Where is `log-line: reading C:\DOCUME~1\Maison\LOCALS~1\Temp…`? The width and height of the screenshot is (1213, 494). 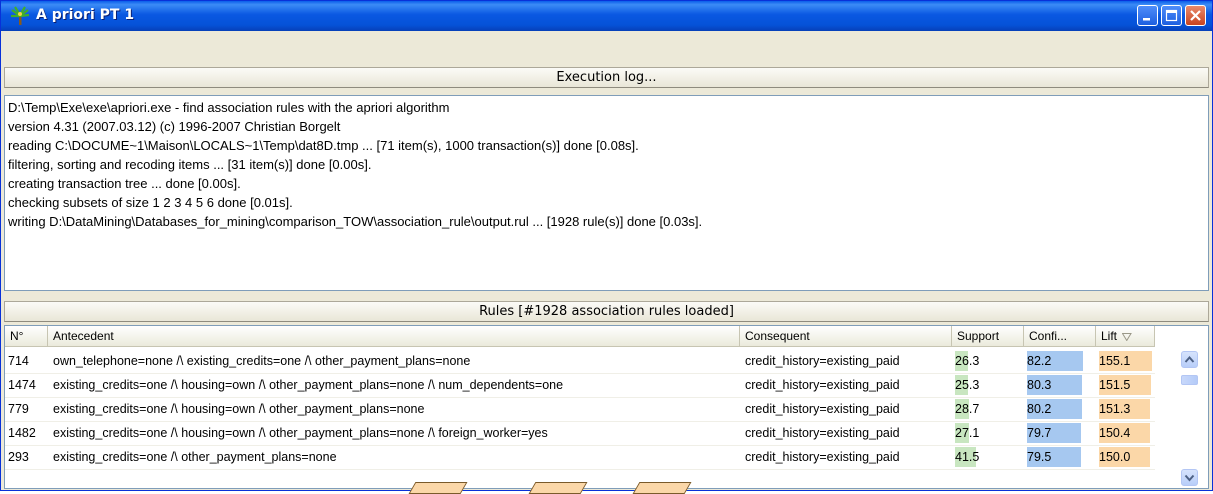 log-line: reading C:\DOCUME~1\Maison\LOCALS~1\Temp… is located at coordinates (323, 145).